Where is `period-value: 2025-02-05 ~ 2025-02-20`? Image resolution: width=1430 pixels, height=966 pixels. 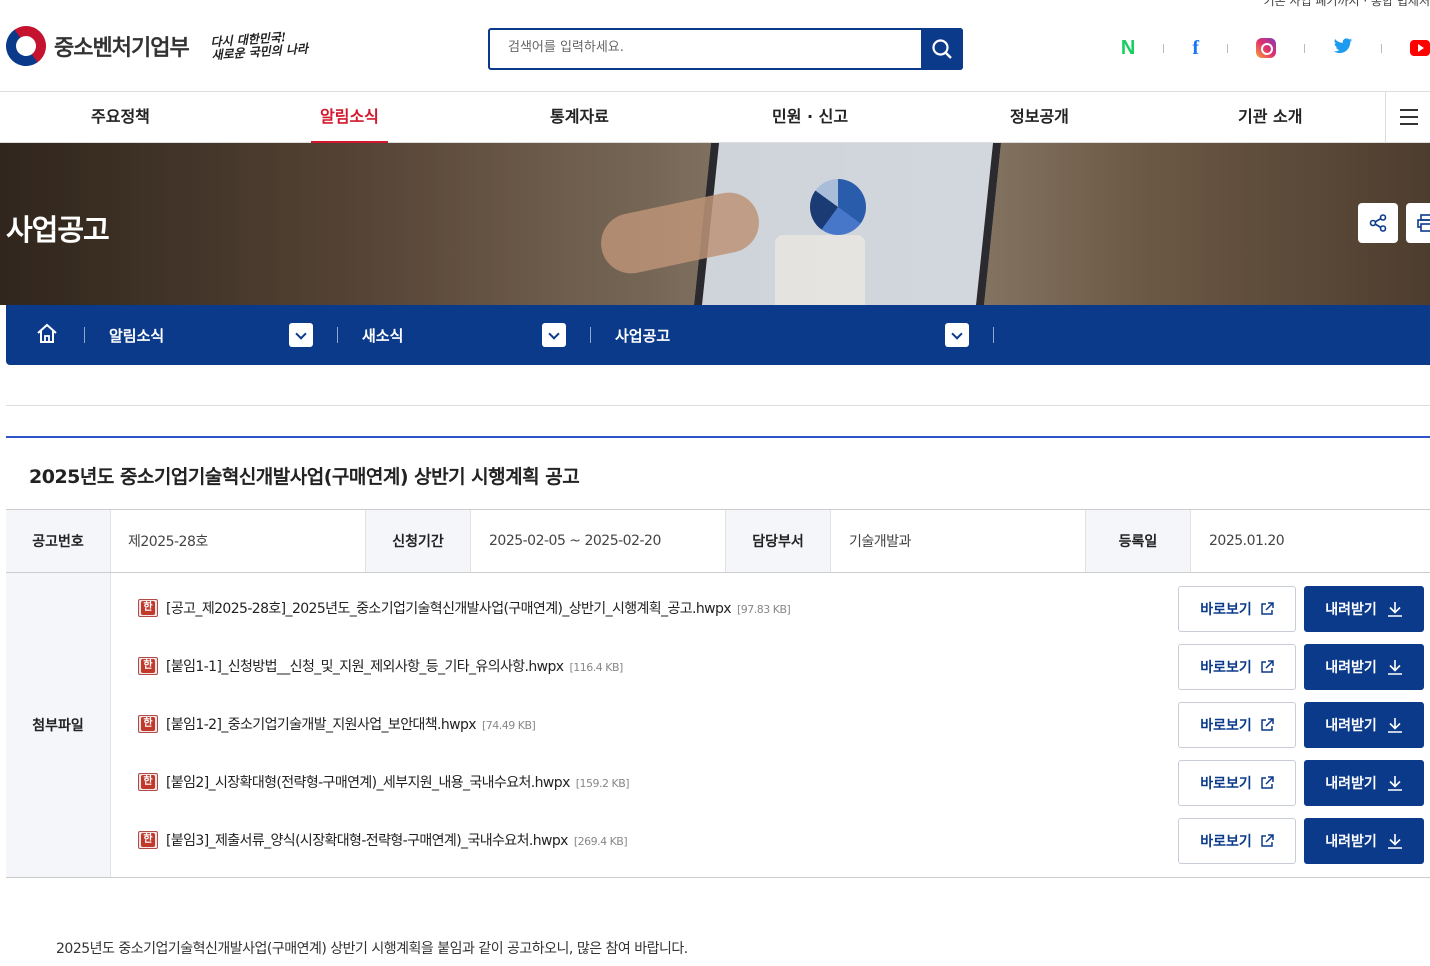
period-value: 2025-02-05 ~ 2025-02-20 is located at coordinates (598, 541).